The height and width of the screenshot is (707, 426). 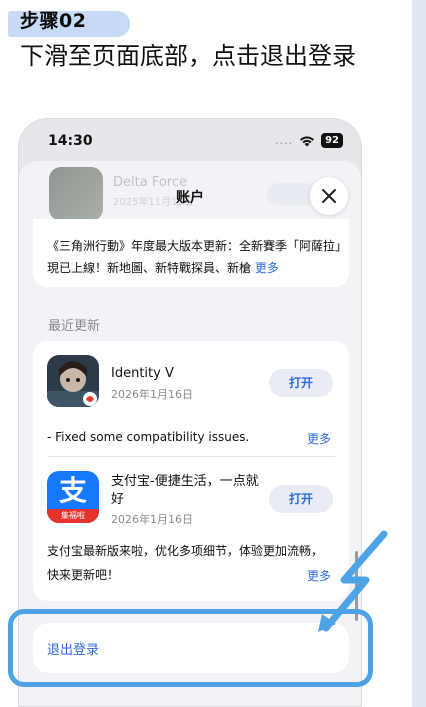 I want to click on close-button, so click(x=329, y=196).